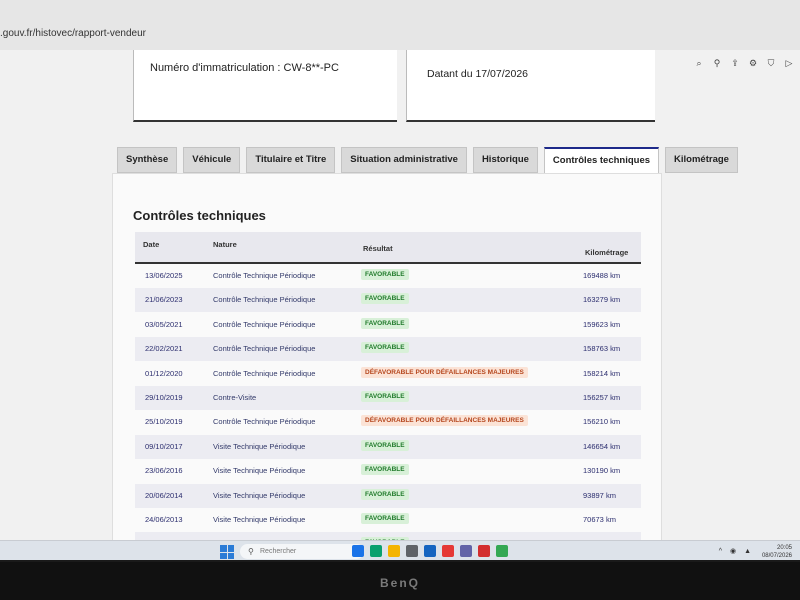 The image size is (800, 600). I want to click on taskbar: ⚲ Rechercher ^ ◉ ▲ 20:05 08/07/2026, so click(400, 550).